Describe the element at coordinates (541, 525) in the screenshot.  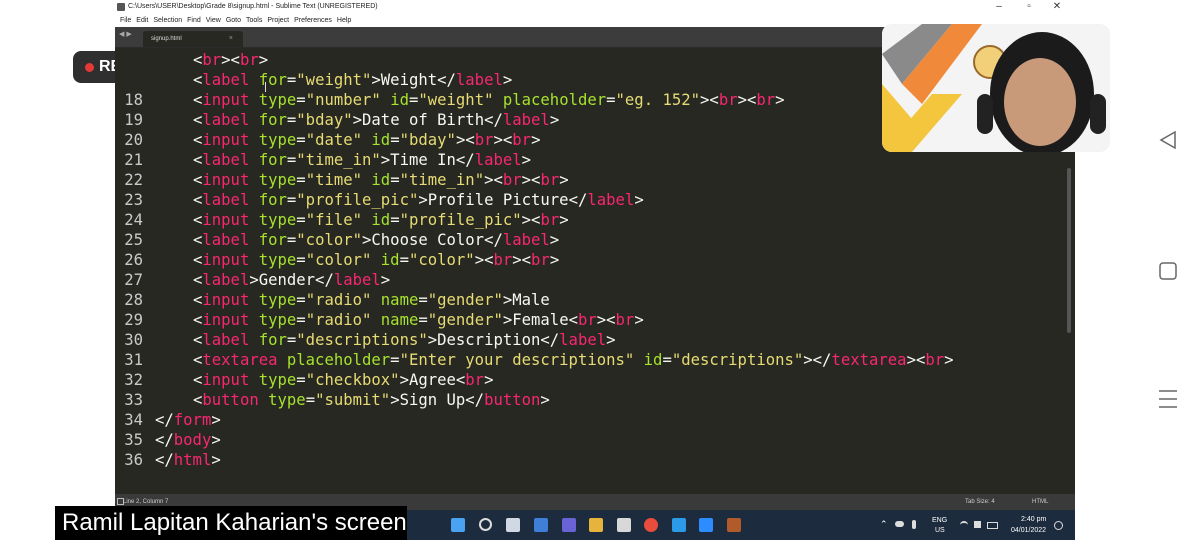
I see `widgets-icon` at that location.